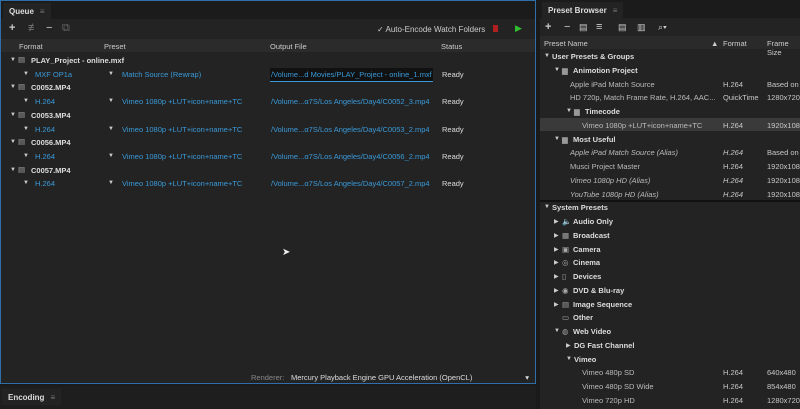  Describe the element at coordinates (599, 27) in the screenshot. I see `preset-settings-icon: ≡` at that location.